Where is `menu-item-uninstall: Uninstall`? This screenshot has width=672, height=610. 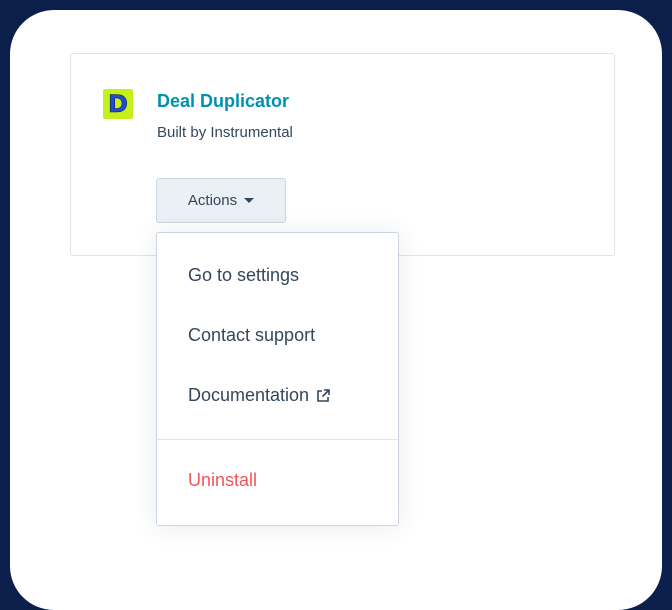
menu-item-uninstall: Uninstall is located at coordinates (222, 480).